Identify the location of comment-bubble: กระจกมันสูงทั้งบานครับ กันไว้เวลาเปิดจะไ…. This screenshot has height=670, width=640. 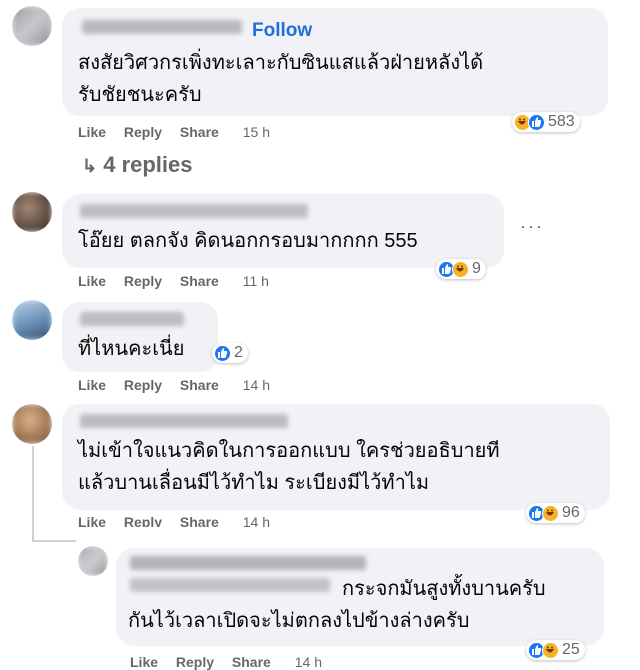
(360, 597).